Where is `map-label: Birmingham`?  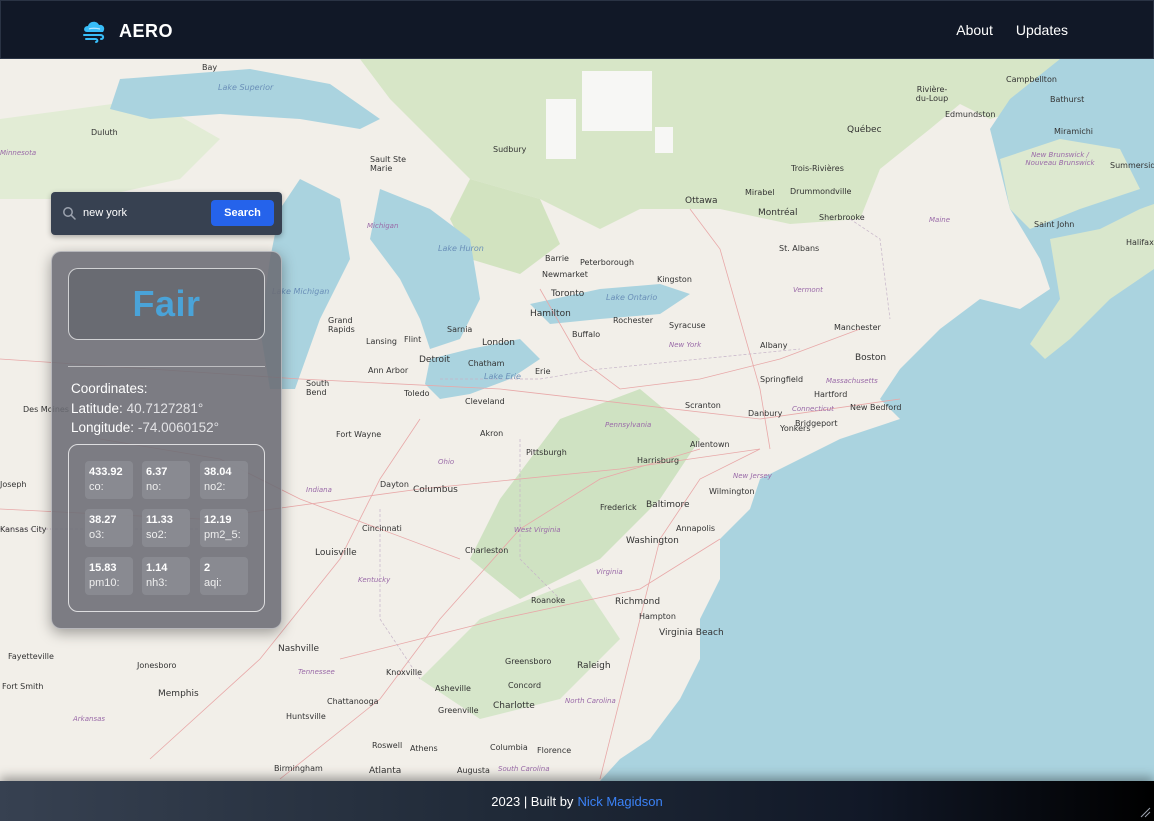
map-label: Birmingham is located at coordinates (298, 768).